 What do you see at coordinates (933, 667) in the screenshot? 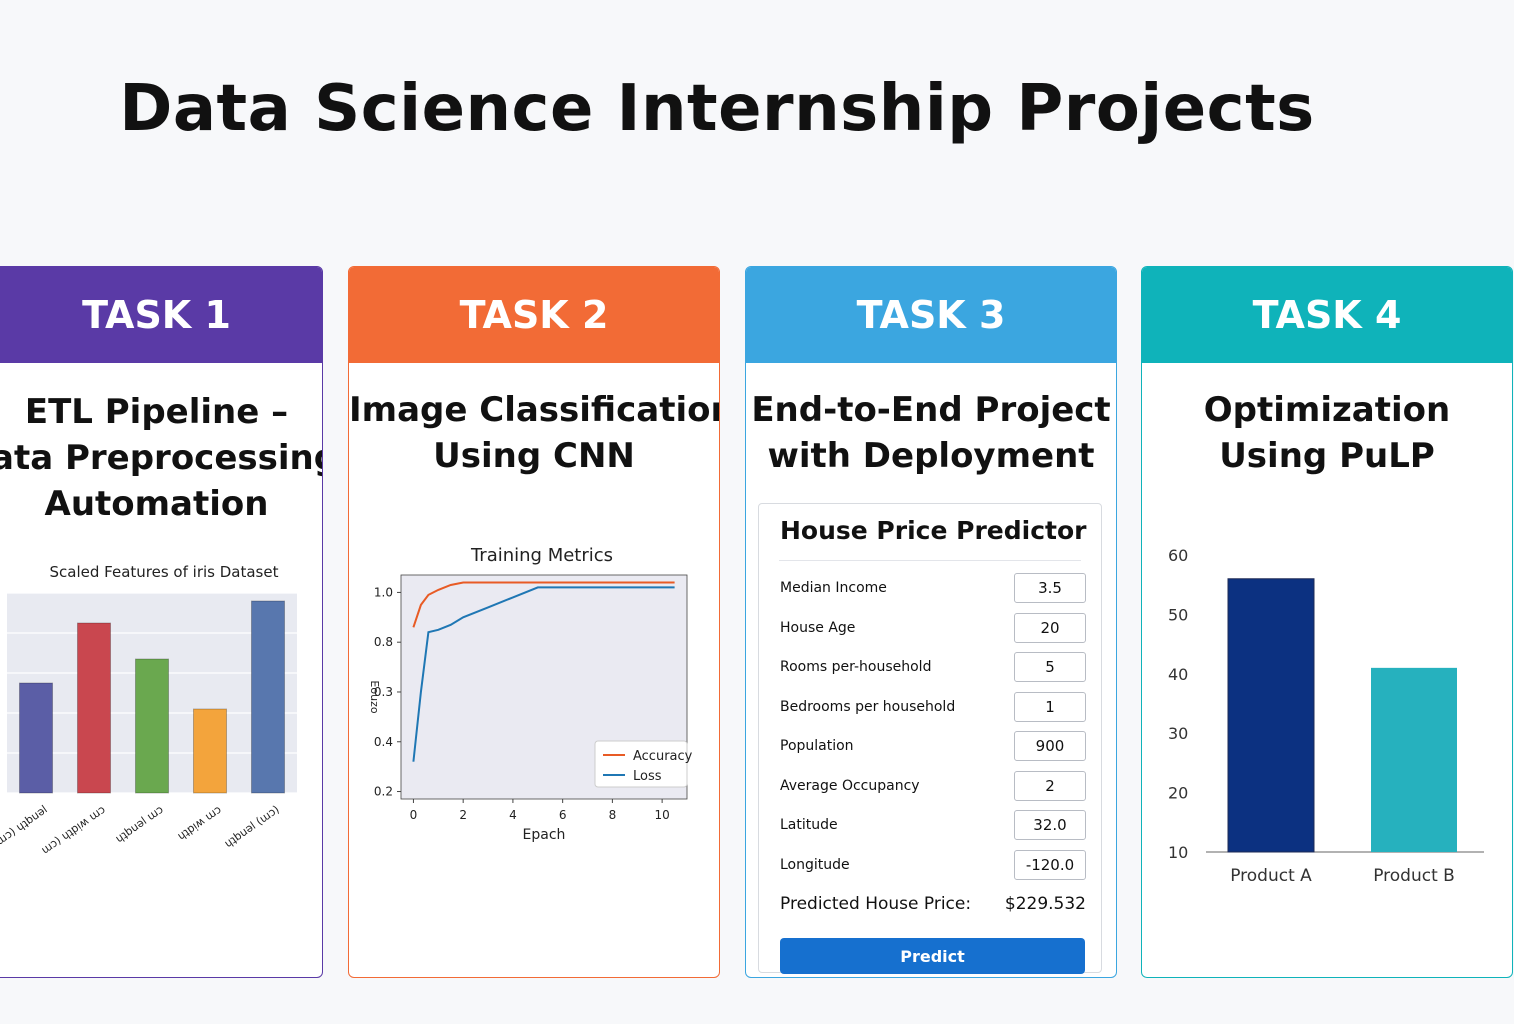
I see `predictor-field-row: Rooms per-household` at bounding box center [933, 667].